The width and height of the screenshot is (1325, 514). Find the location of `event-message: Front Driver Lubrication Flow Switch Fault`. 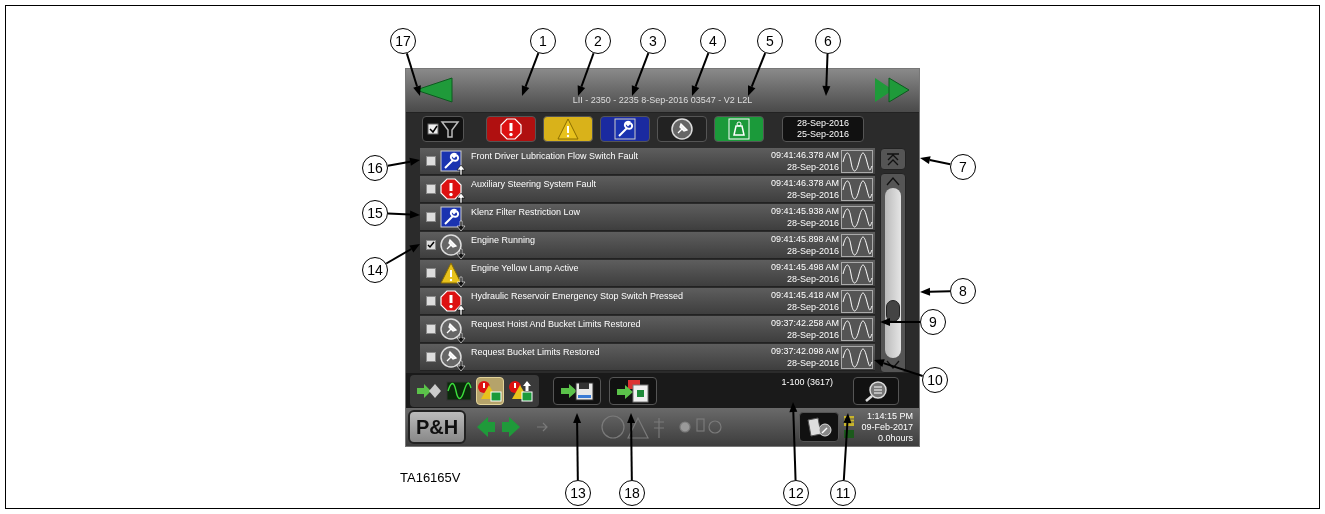

event-message: Front Driver Lubrication Flow Switch Fault is located at coordinates (555, 157).